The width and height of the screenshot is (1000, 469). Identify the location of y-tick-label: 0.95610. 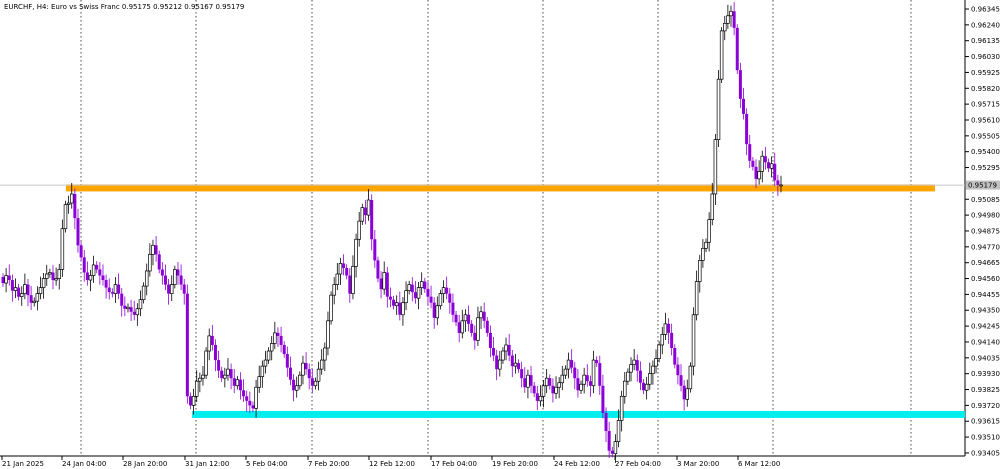
(985, 120).